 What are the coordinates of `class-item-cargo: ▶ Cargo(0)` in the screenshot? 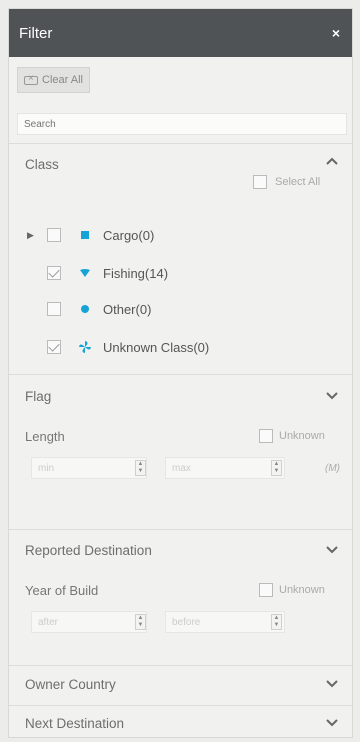 It's located at (90, 235).